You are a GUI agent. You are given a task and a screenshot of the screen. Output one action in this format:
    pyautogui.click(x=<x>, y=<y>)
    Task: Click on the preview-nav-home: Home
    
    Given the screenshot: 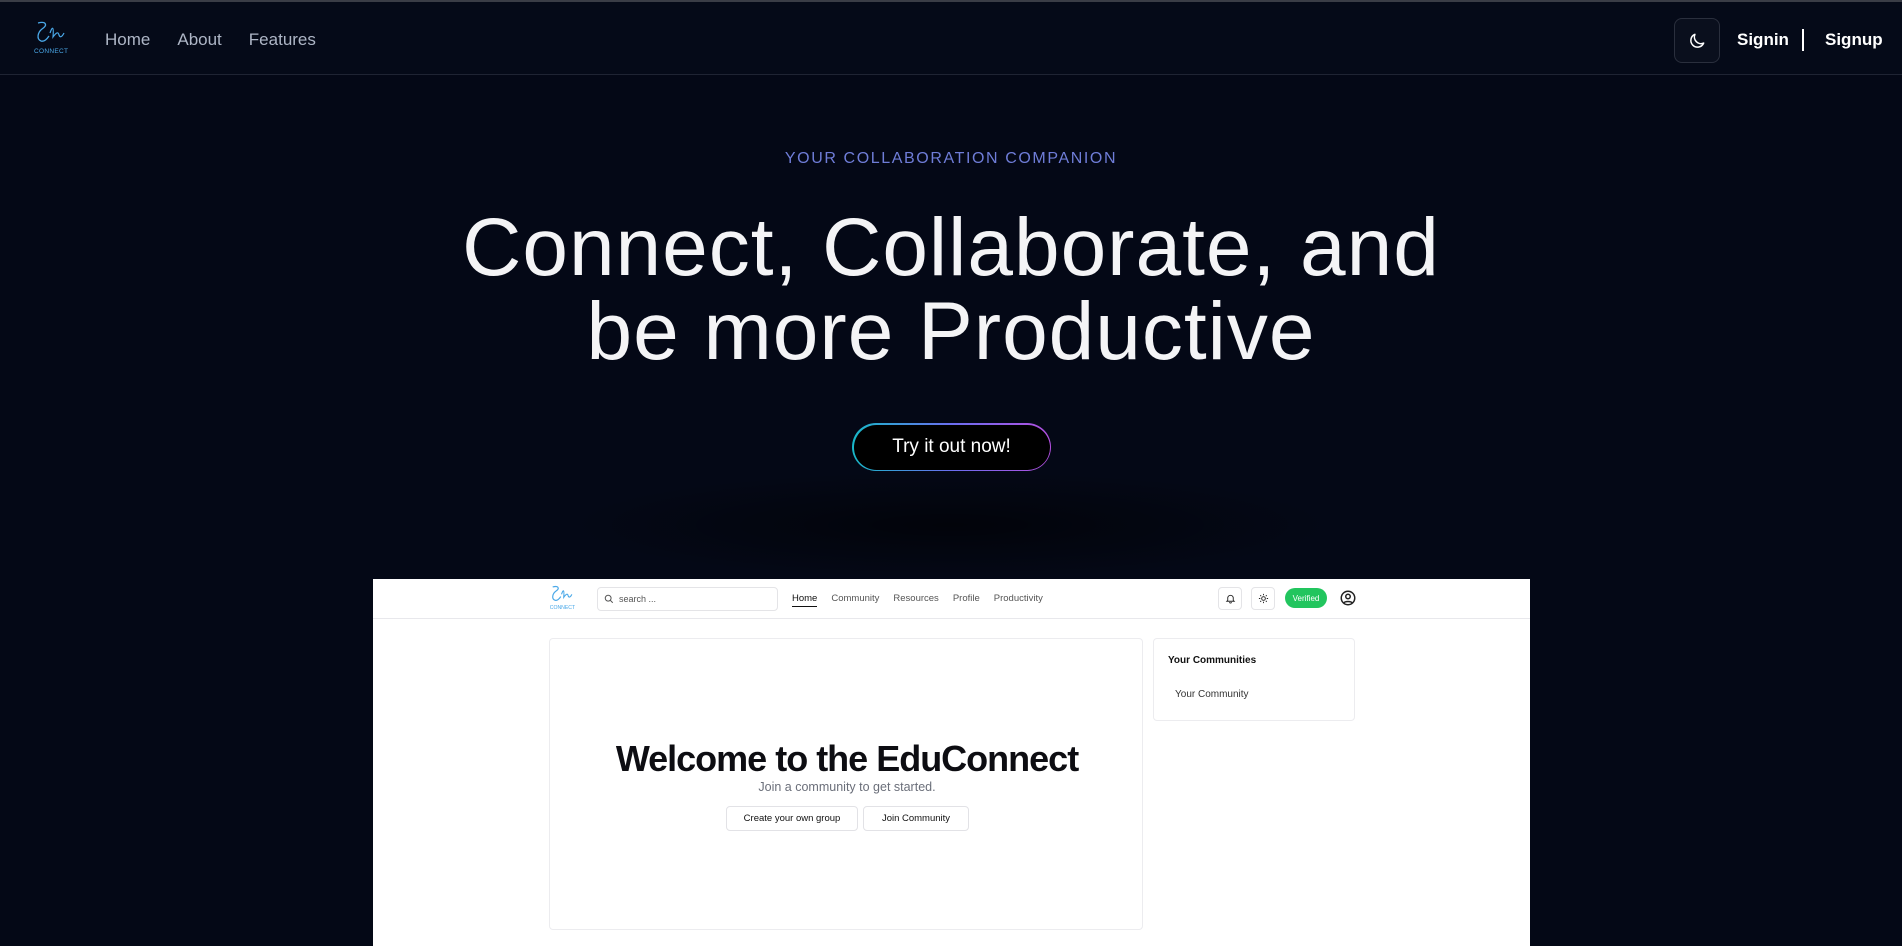 What is the action you would take?
    pyautogui.click(x=805, y=600)
    